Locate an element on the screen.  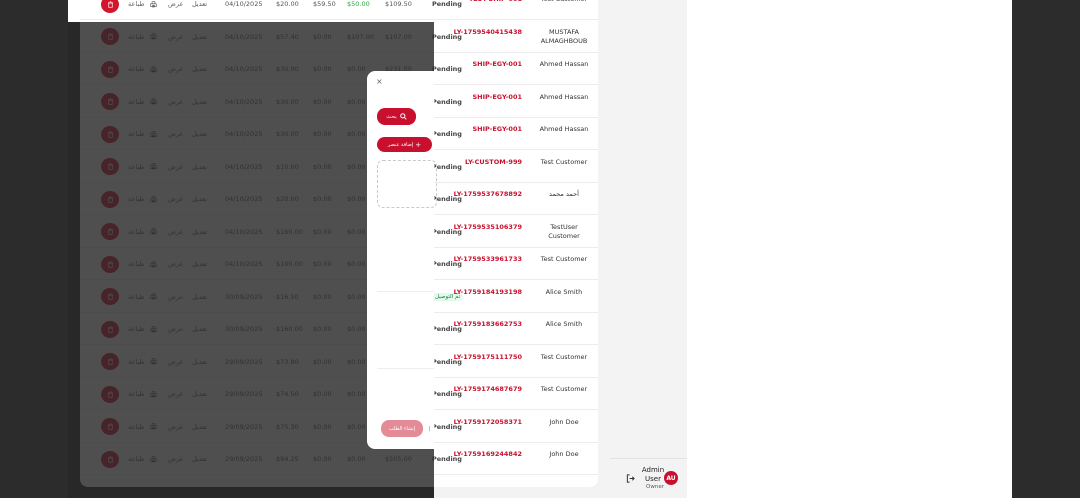
paid-amount: $50.00 is located at coordinates (358, 4).